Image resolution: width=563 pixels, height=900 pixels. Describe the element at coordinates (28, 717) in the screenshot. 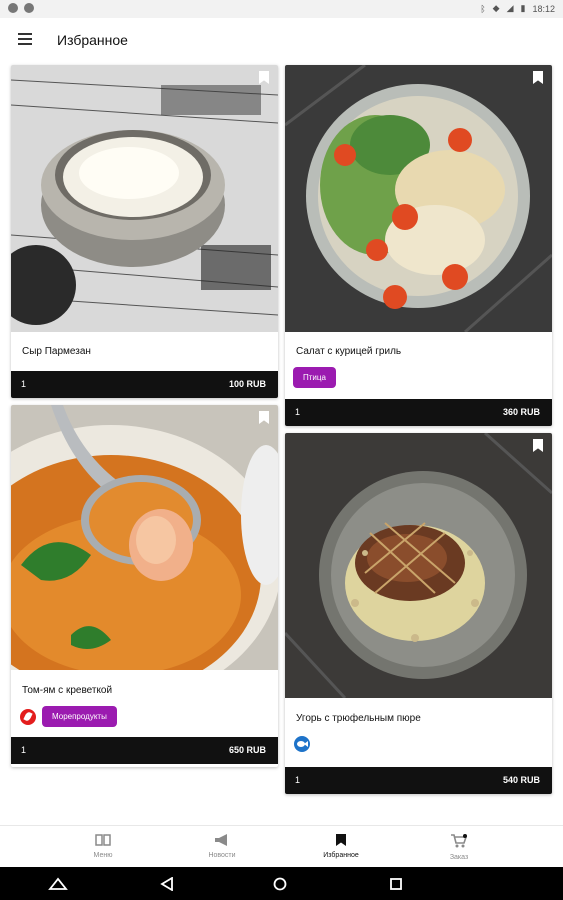

I see `spicy-icon` at that location.